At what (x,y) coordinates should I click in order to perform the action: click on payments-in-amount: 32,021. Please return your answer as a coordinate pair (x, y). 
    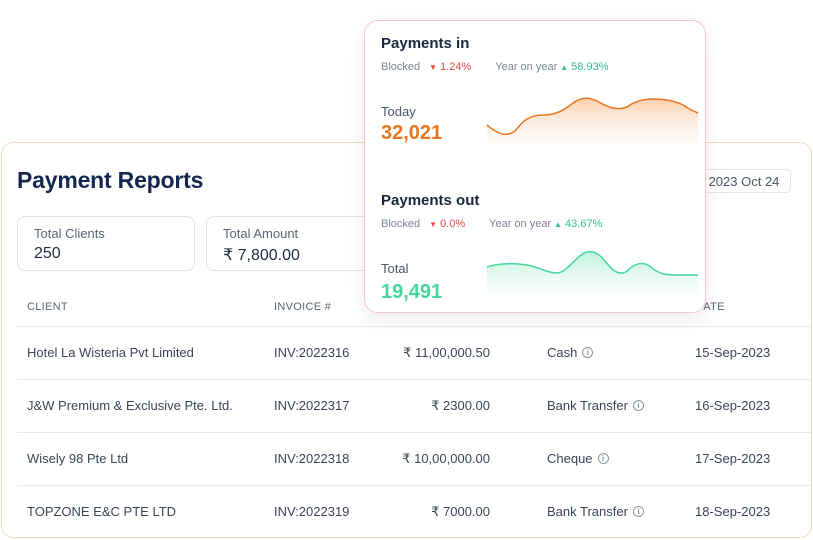
    Looking at the image, I should click on (412, 133).